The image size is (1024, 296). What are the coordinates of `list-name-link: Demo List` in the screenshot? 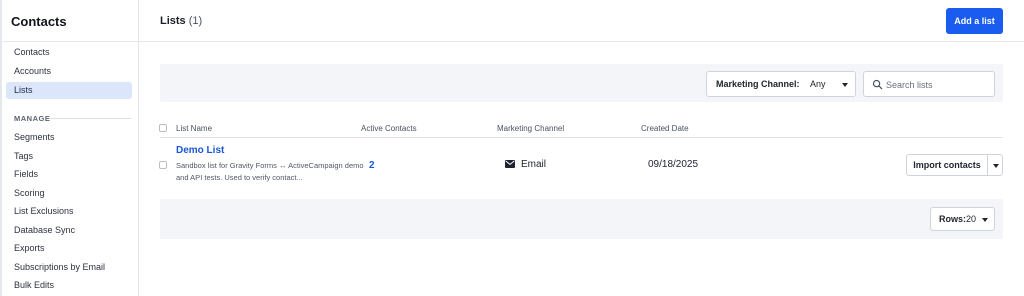 It's located at (200, 150).